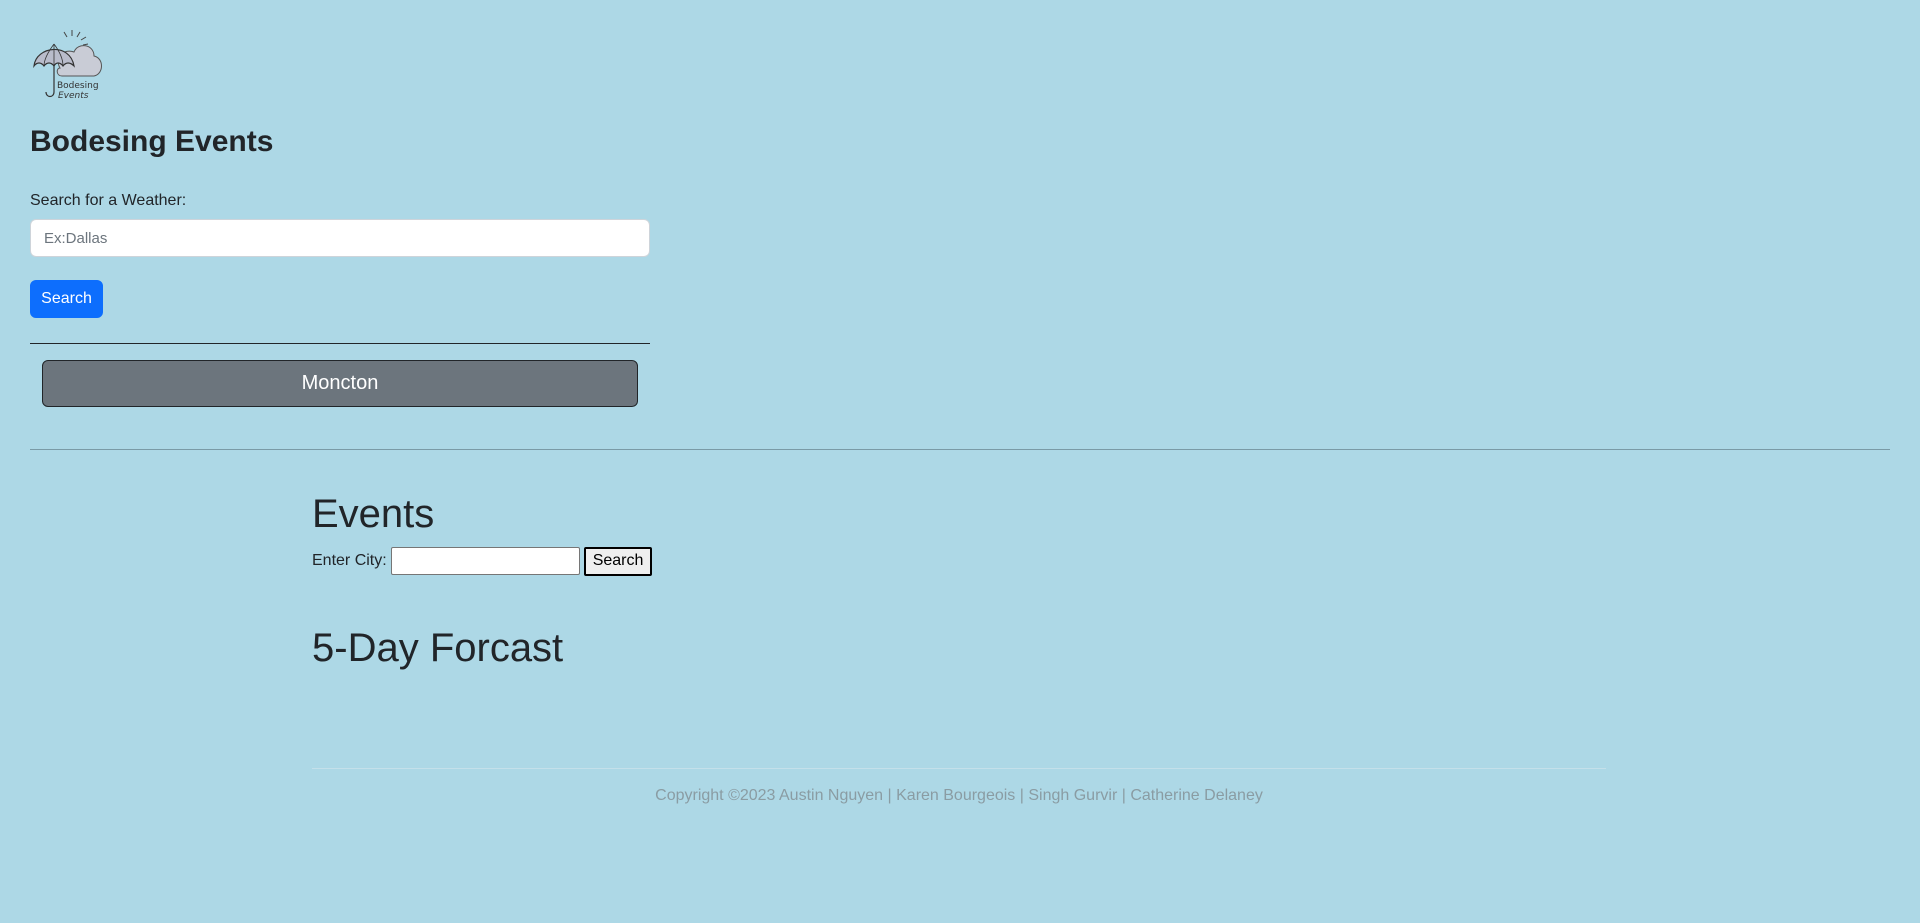 This screenshot has height=923, width=1920. Describe the element at coordinates (960, 449) in the screenshot. I see `section-divider` at that location.